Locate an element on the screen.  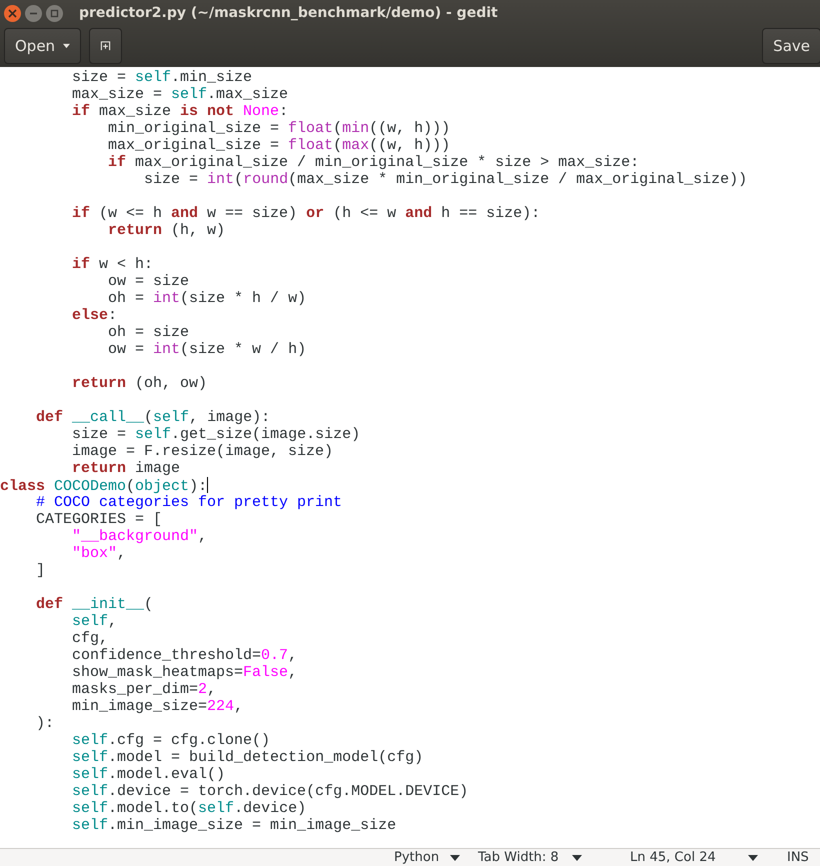
code-line: confidence_threshold=0.7, is located at coordinates (184, 655).